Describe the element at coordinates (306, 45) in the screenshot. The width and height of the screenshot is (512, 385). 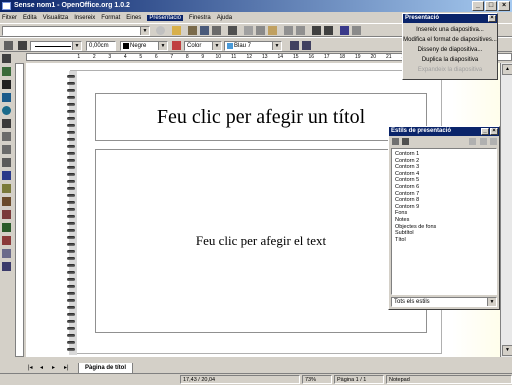
I see `arrange-icon` at that location.